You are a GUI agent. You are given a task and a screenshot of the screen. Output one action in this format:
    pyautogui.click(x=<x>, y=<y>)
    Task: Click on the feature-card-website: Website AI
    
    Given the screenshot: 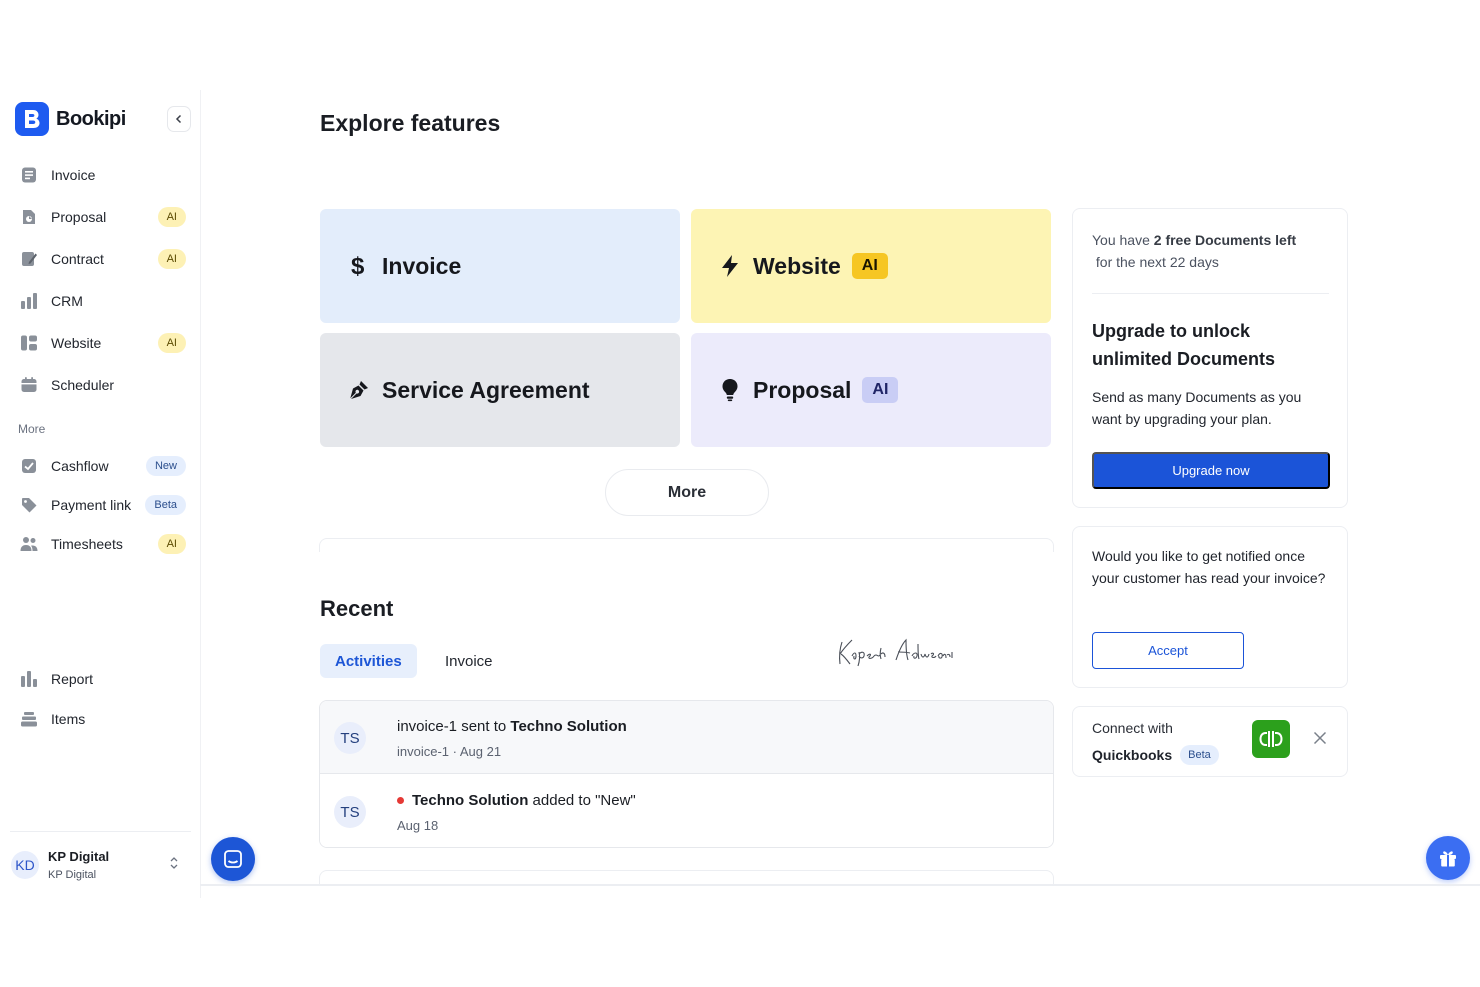 What is the action you would take?
    pyautogui.click(x=871, y=266)
    